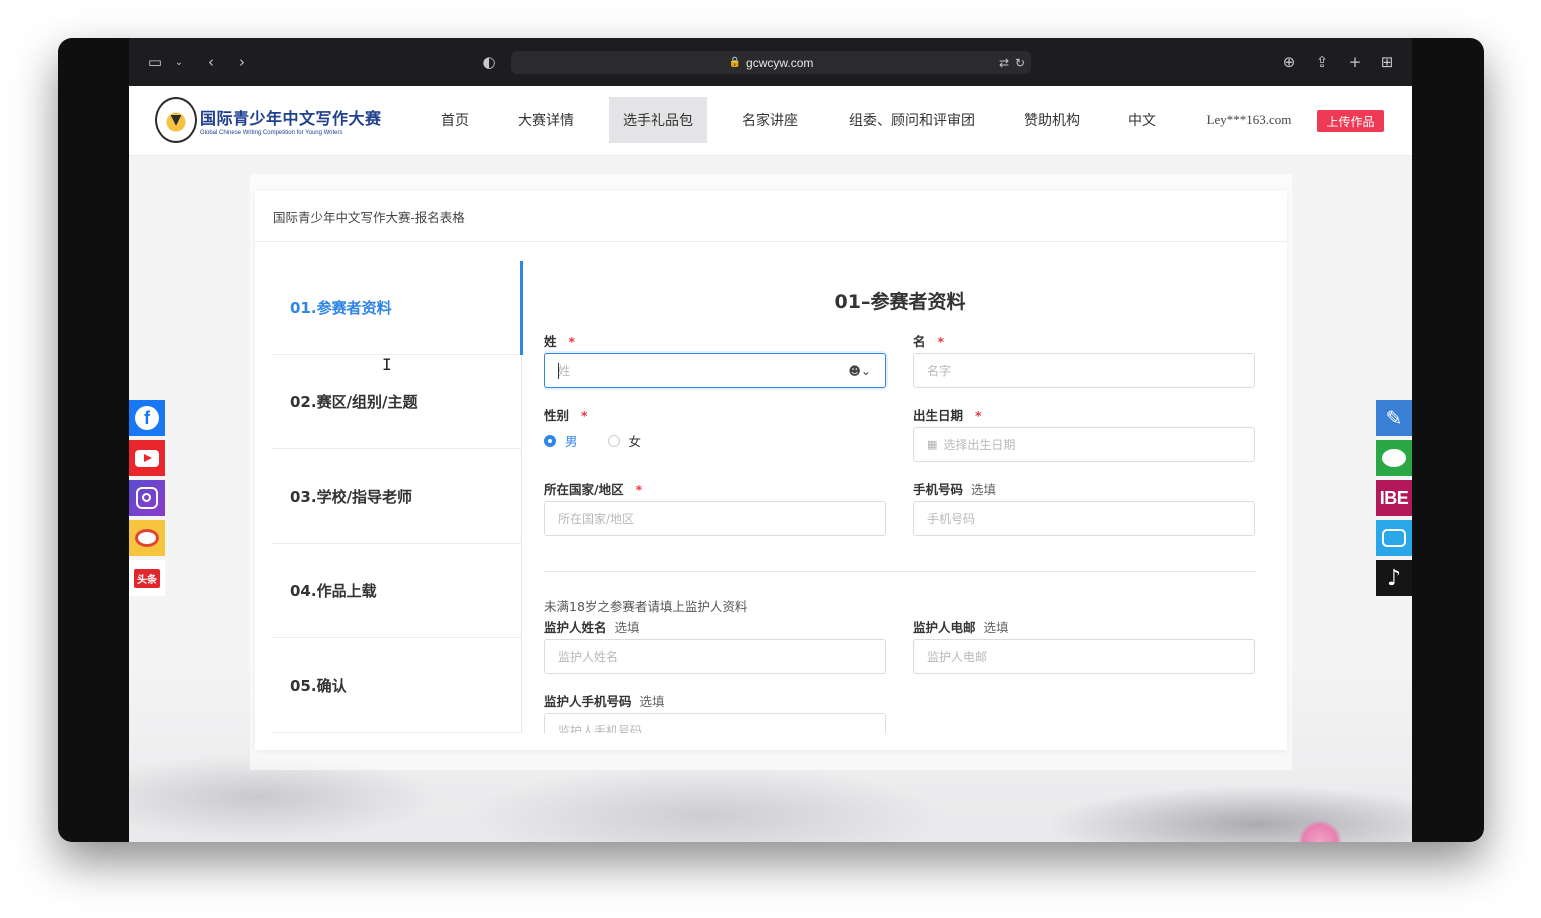  Describe the element at coordinates (735, 62) in the screenshot. I see `lock-icon: 🔒` at that location.